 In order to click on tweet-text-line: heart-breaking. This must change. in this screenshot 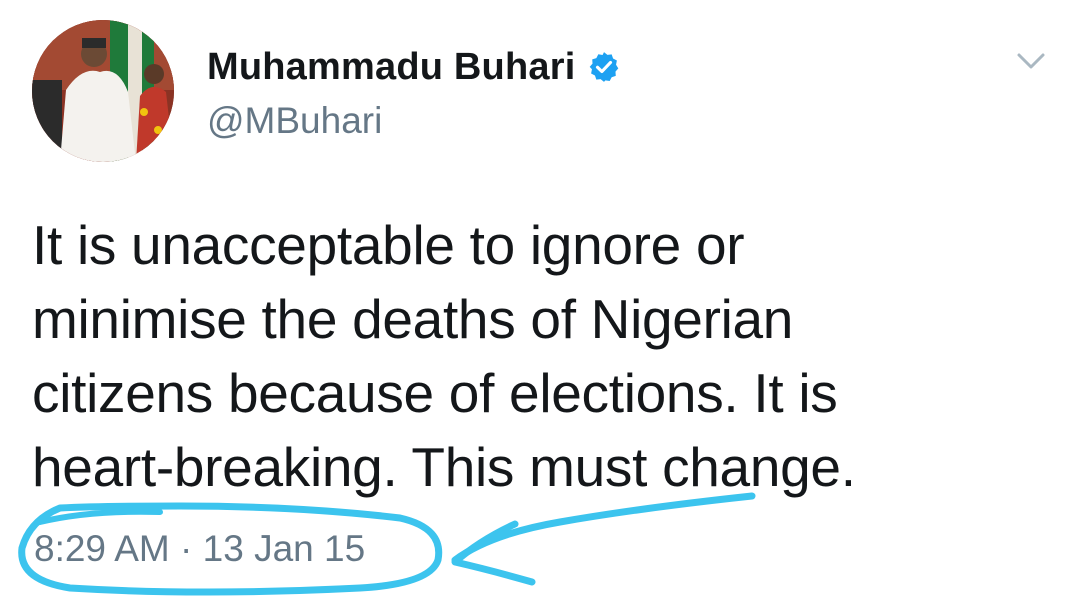, I will do `click(444, 467)`.